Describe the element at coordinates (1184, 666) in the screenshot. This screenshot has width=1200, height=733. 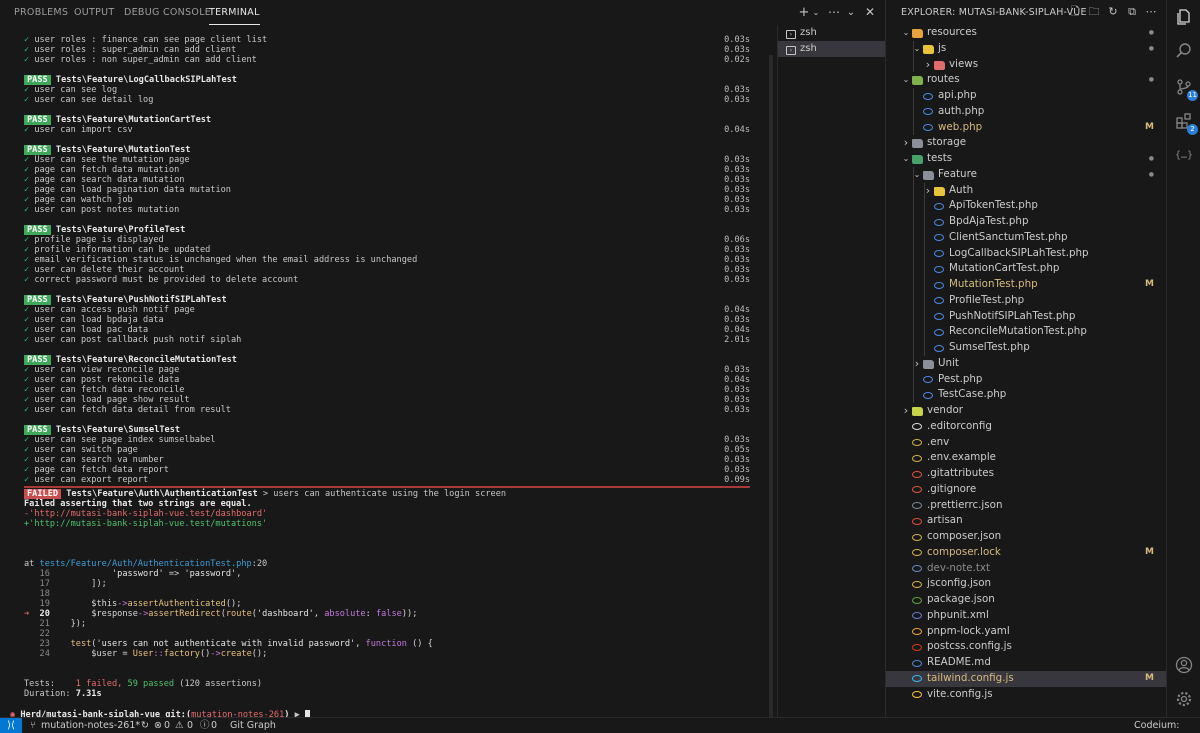
I see `account-icon` at that location.